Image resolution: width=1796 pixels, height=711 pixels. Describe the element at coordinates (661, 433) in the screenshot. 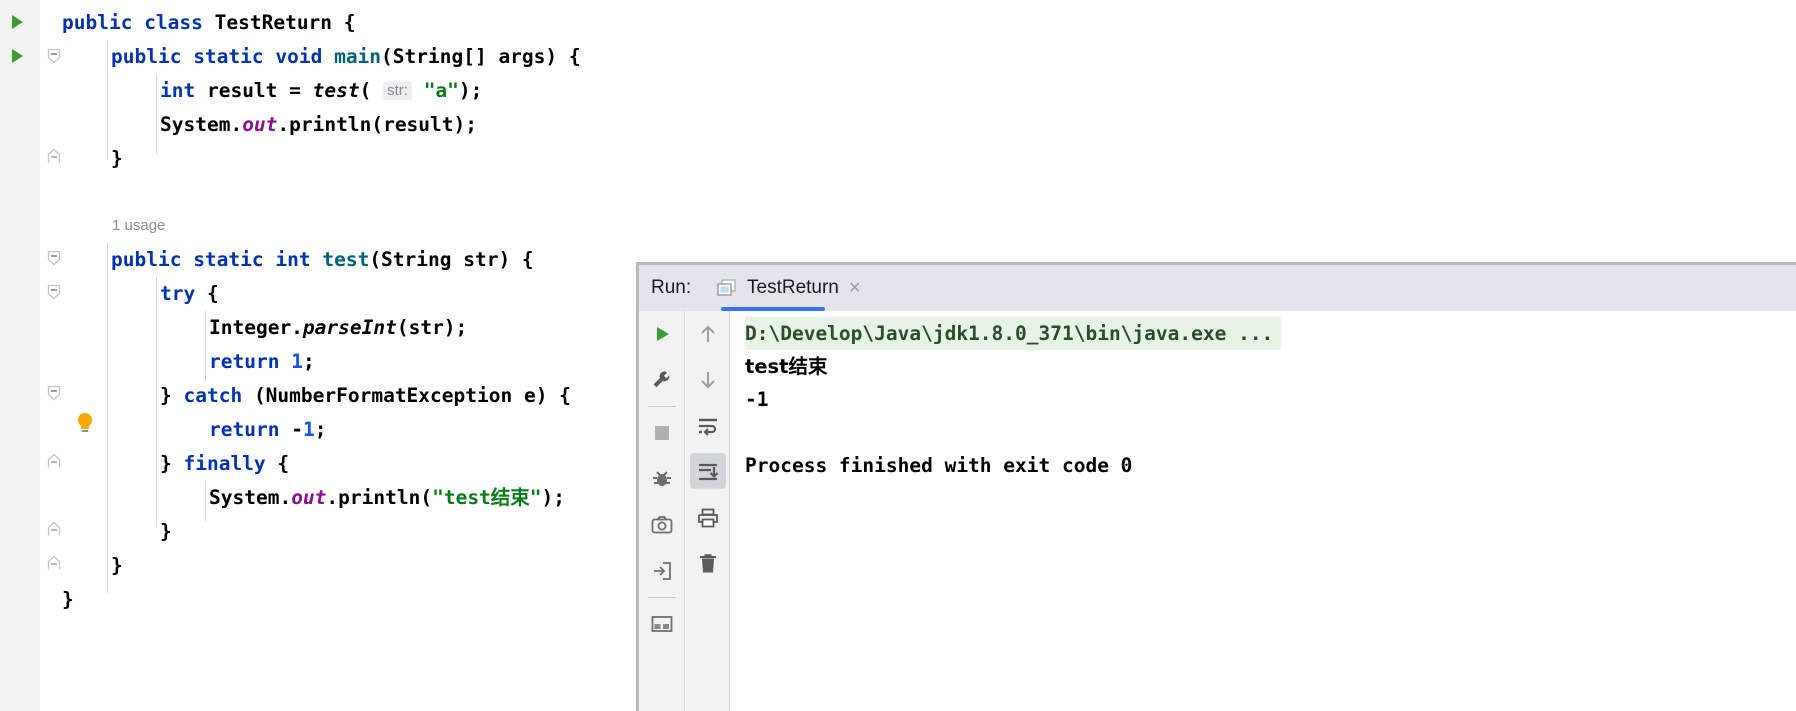

I see `stop-button` at that location.